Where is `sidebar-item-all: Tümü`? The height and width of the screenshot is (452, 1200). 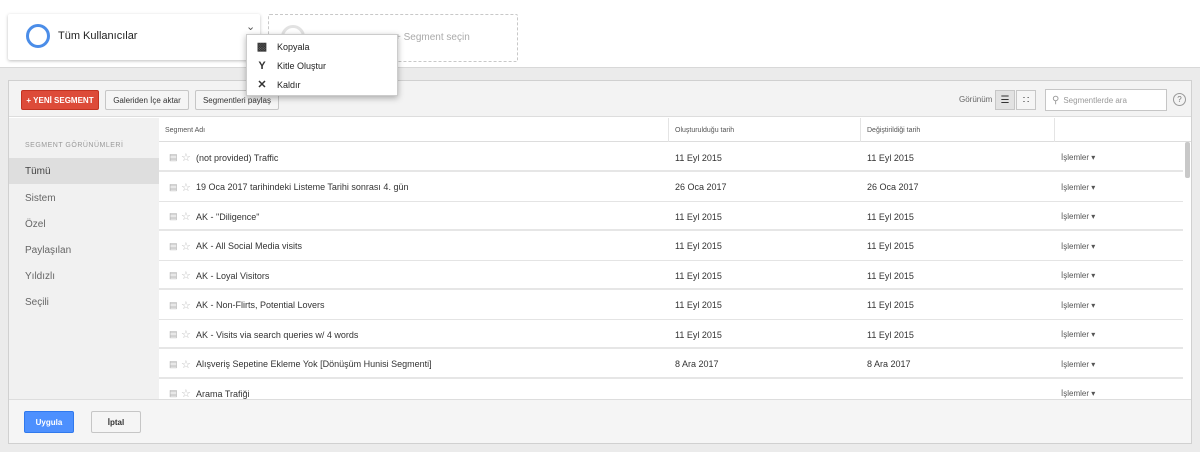
sidebar-item-all: Tümü is located at coordinates (84, 171).